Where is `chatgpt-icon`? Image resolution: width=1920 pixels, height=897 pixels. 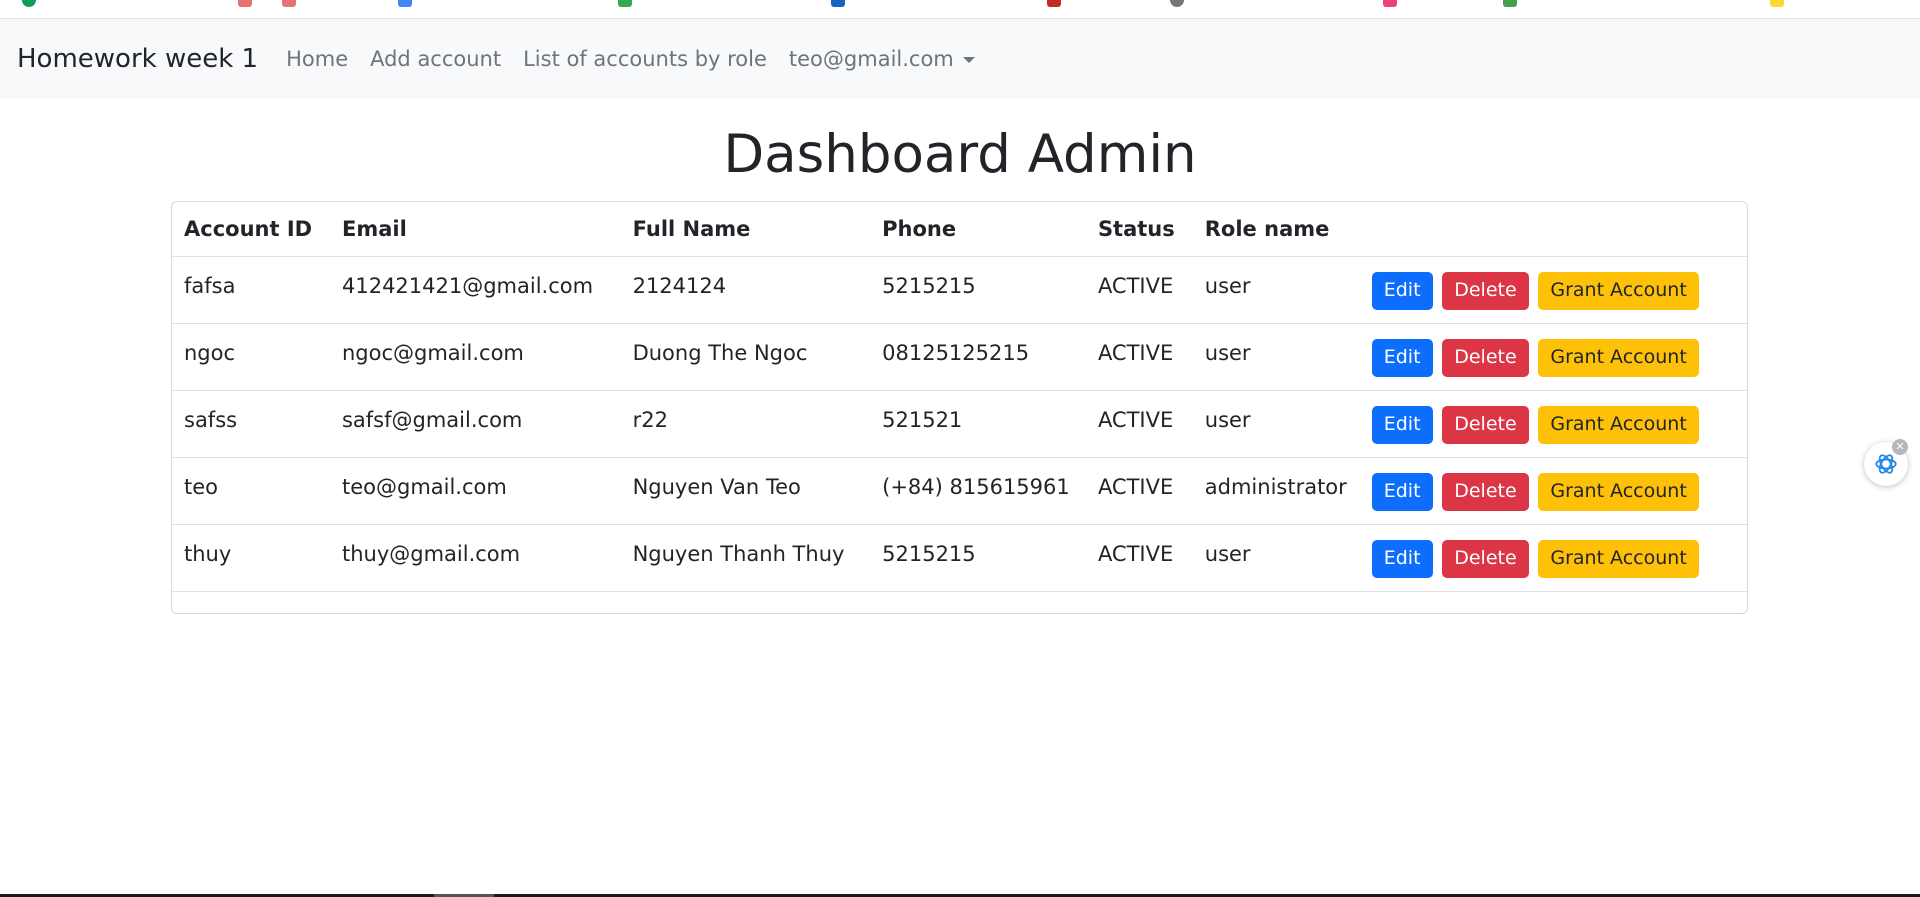 chatgpt-icon is located at coordinates (1886, 464).